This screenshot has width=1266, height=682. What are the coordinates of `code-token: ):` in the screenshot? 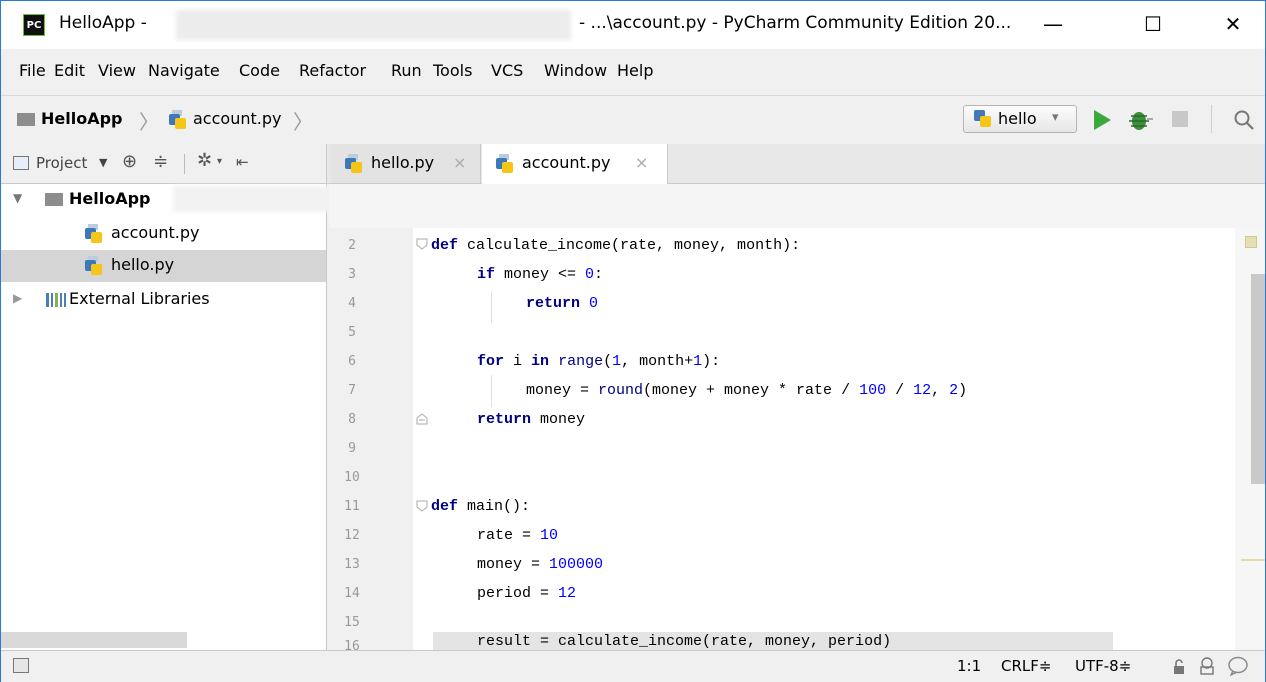 It's located at (711, 361).